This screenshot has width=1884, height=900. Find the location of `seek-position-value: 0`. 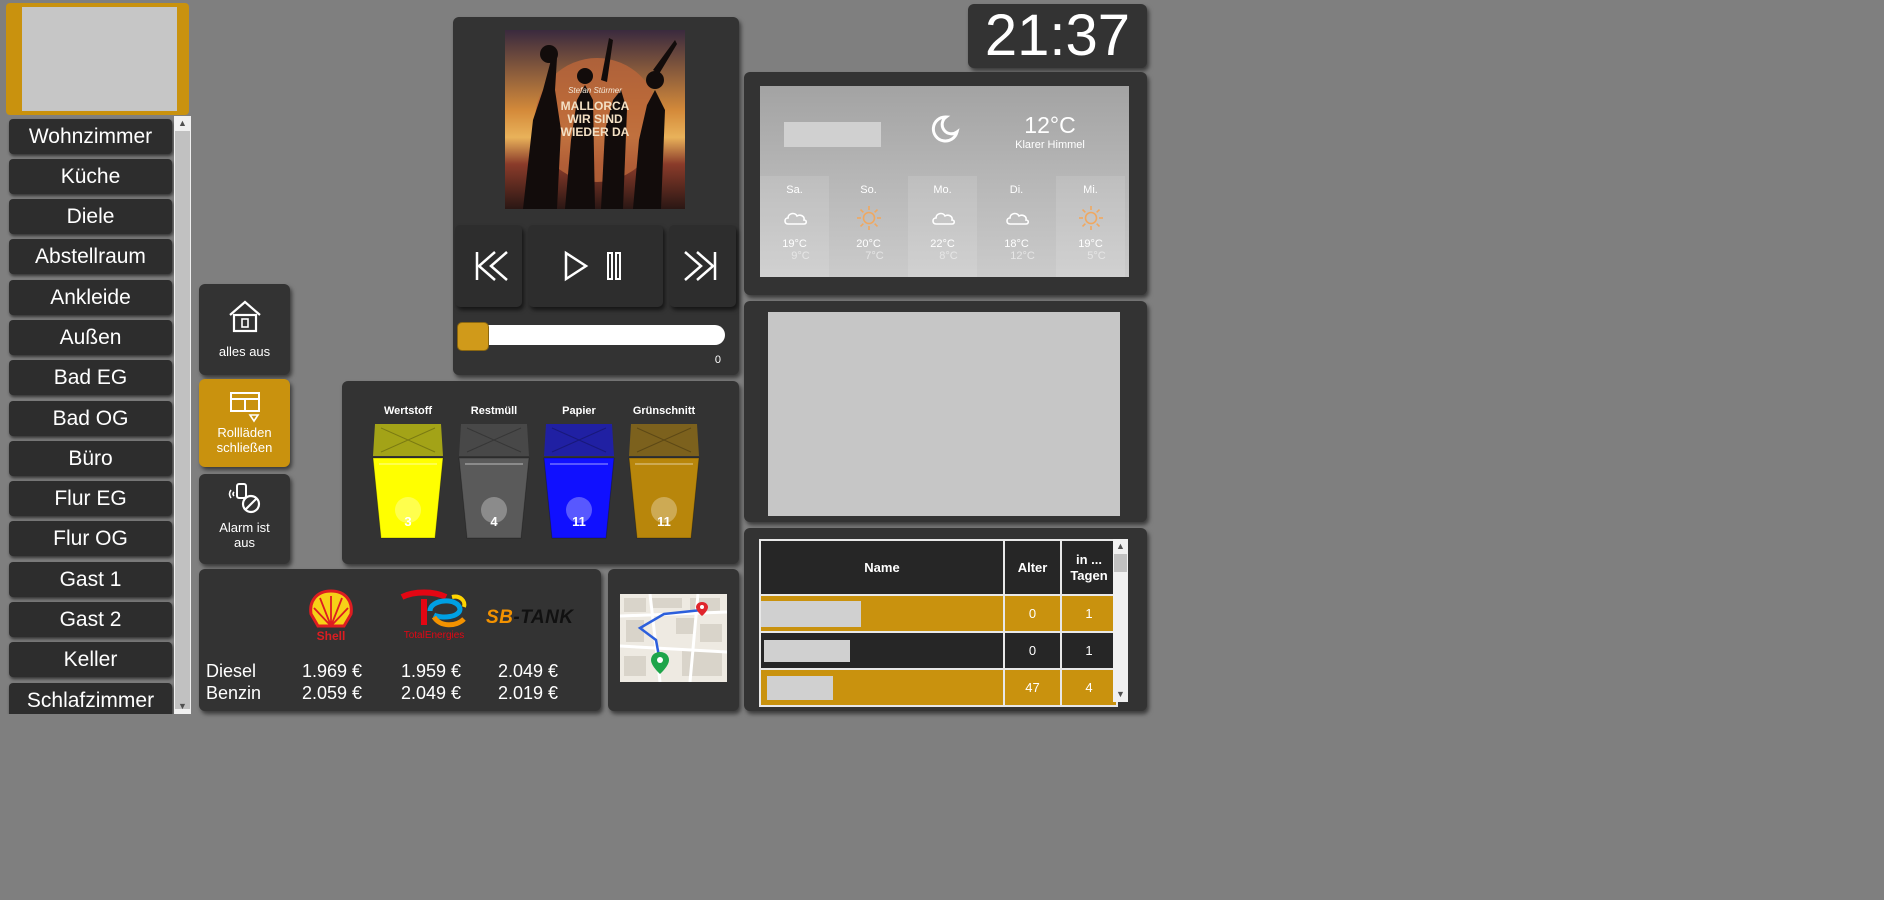

seek-position-value: 0 is located at coordinates (717, 360).